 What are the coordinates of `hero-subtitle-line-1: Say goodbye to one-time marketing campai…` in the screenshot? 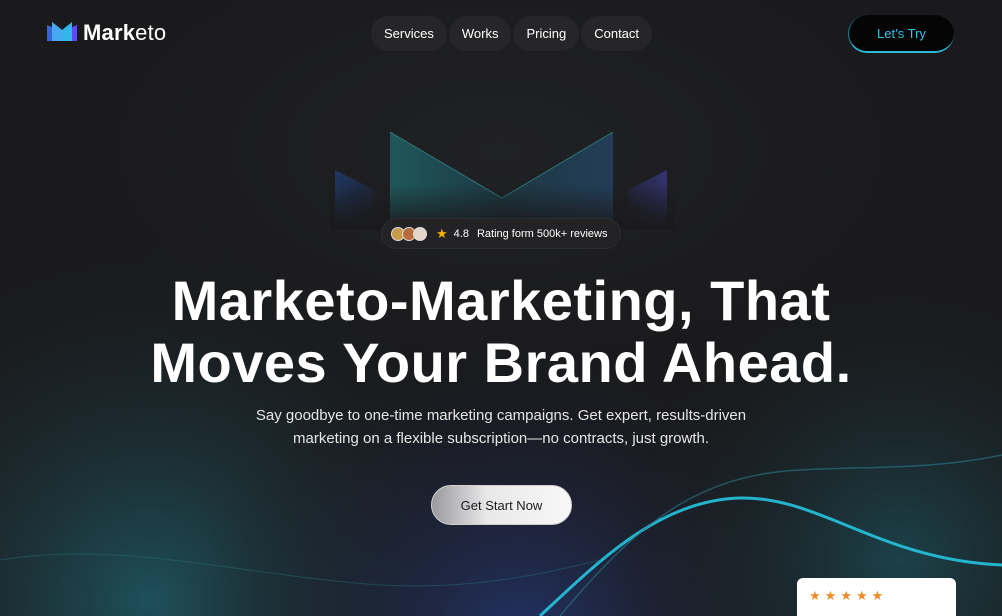 It's located at (501, 415).